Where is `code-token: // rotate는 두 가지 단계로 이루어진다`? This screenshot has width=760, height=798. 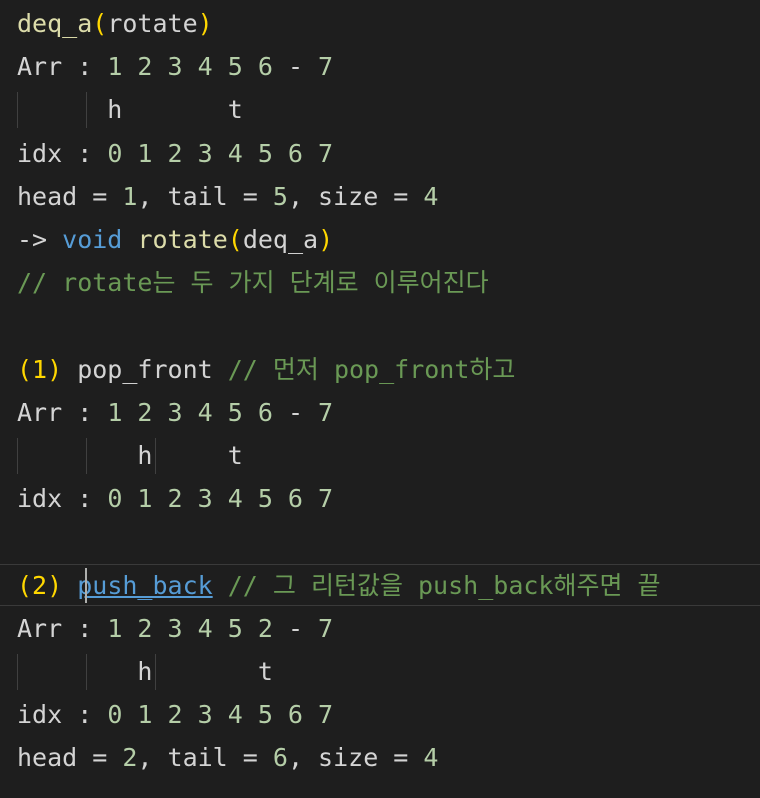 code-token: // rotate는 두 가지 단계로 이루어진다 is located at coordinates (253, 283).